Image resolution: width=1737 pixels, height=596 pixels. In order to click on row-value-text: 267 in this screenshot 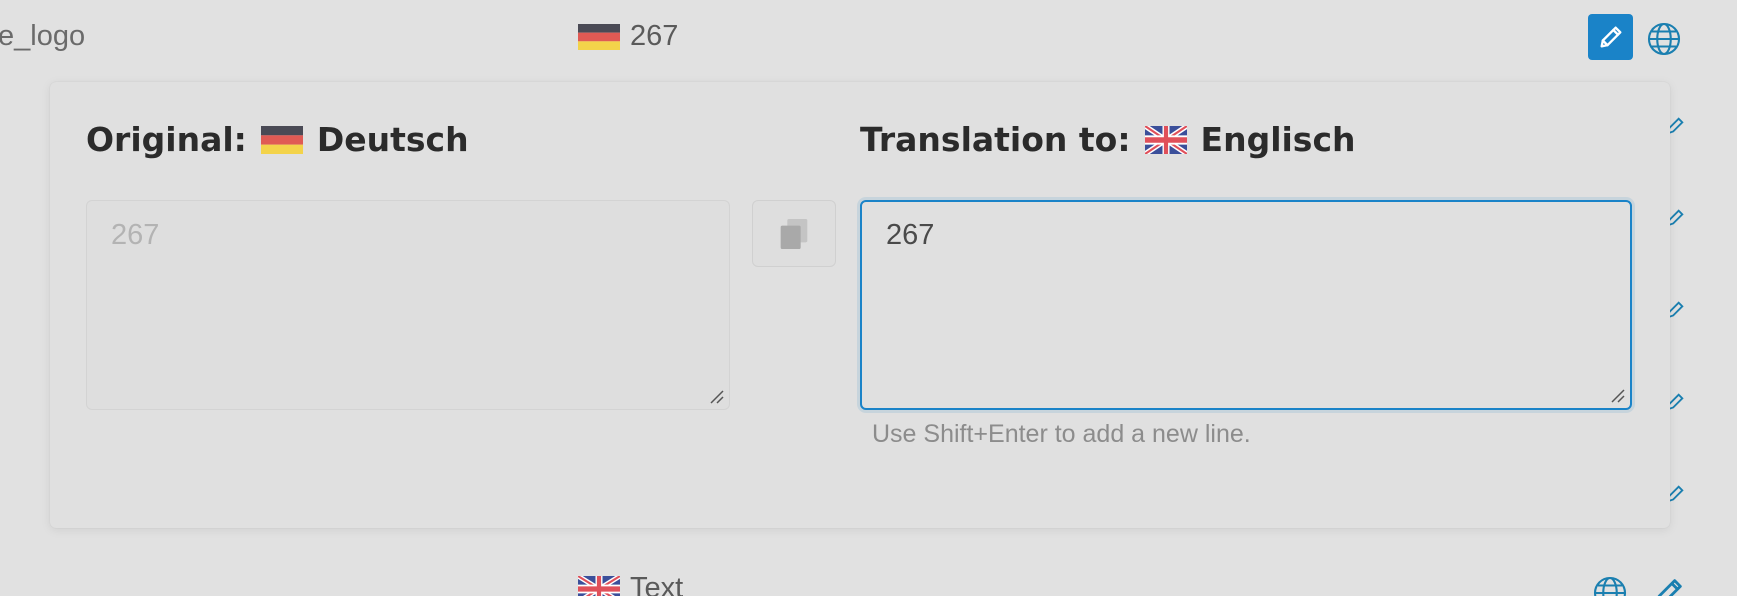, I will do `click(654, 36)`.